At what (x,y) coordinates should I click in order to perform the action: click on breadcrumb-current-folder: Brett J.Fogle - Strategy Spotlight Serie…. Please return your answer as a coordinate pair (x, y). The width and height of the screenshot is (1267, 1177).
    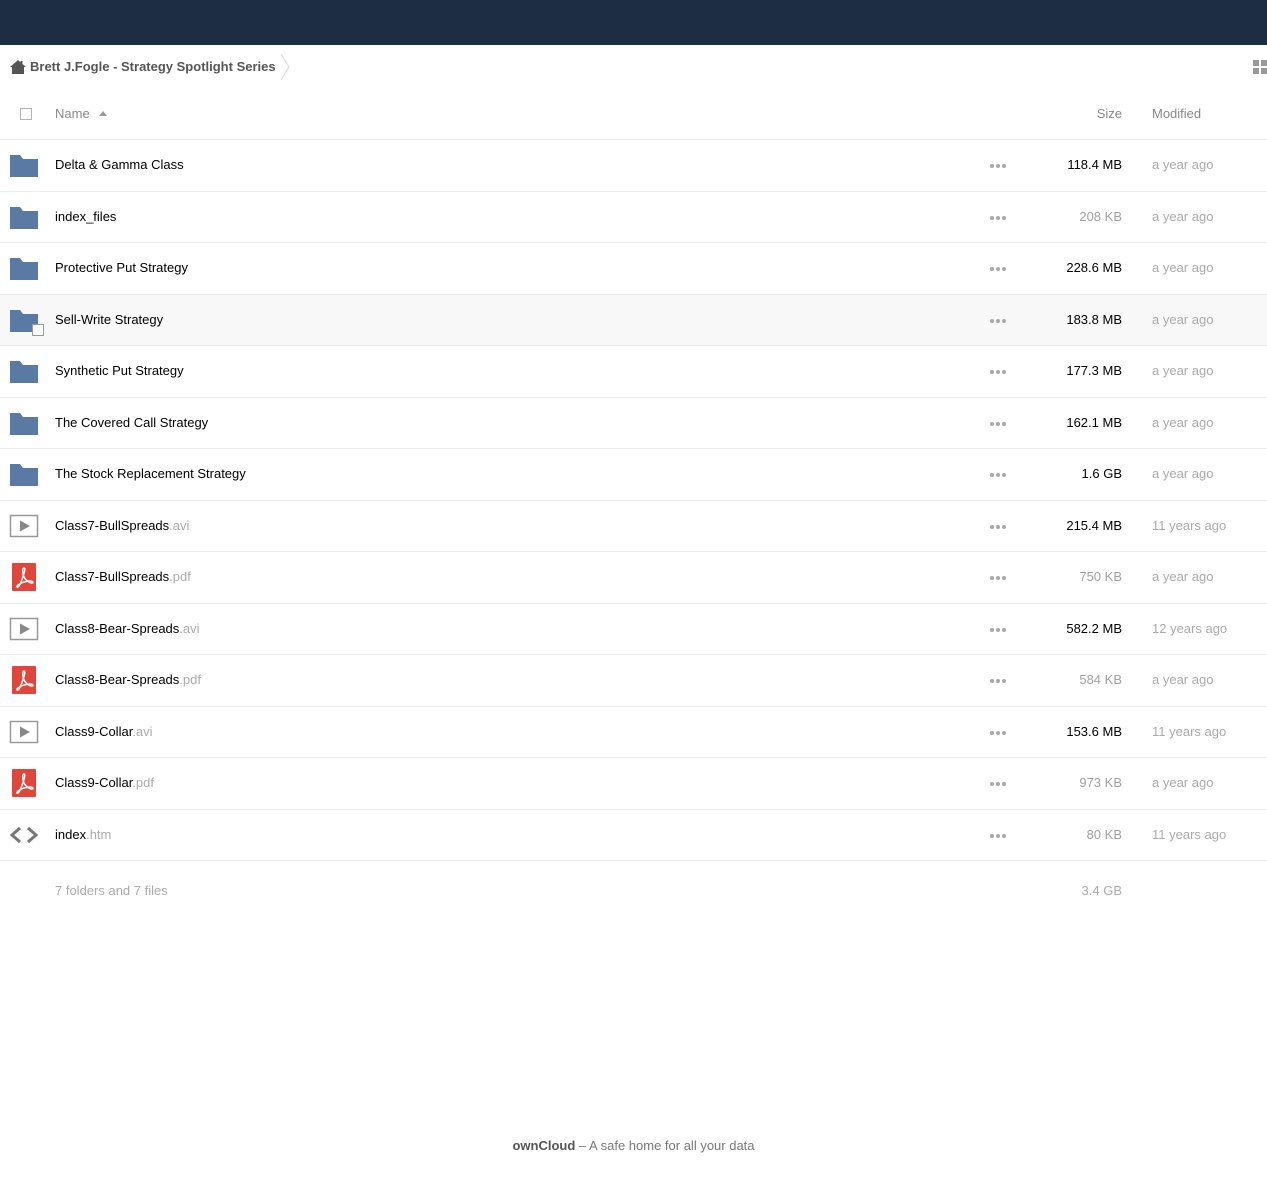
    Looking at the image, I should click on (153, 66).